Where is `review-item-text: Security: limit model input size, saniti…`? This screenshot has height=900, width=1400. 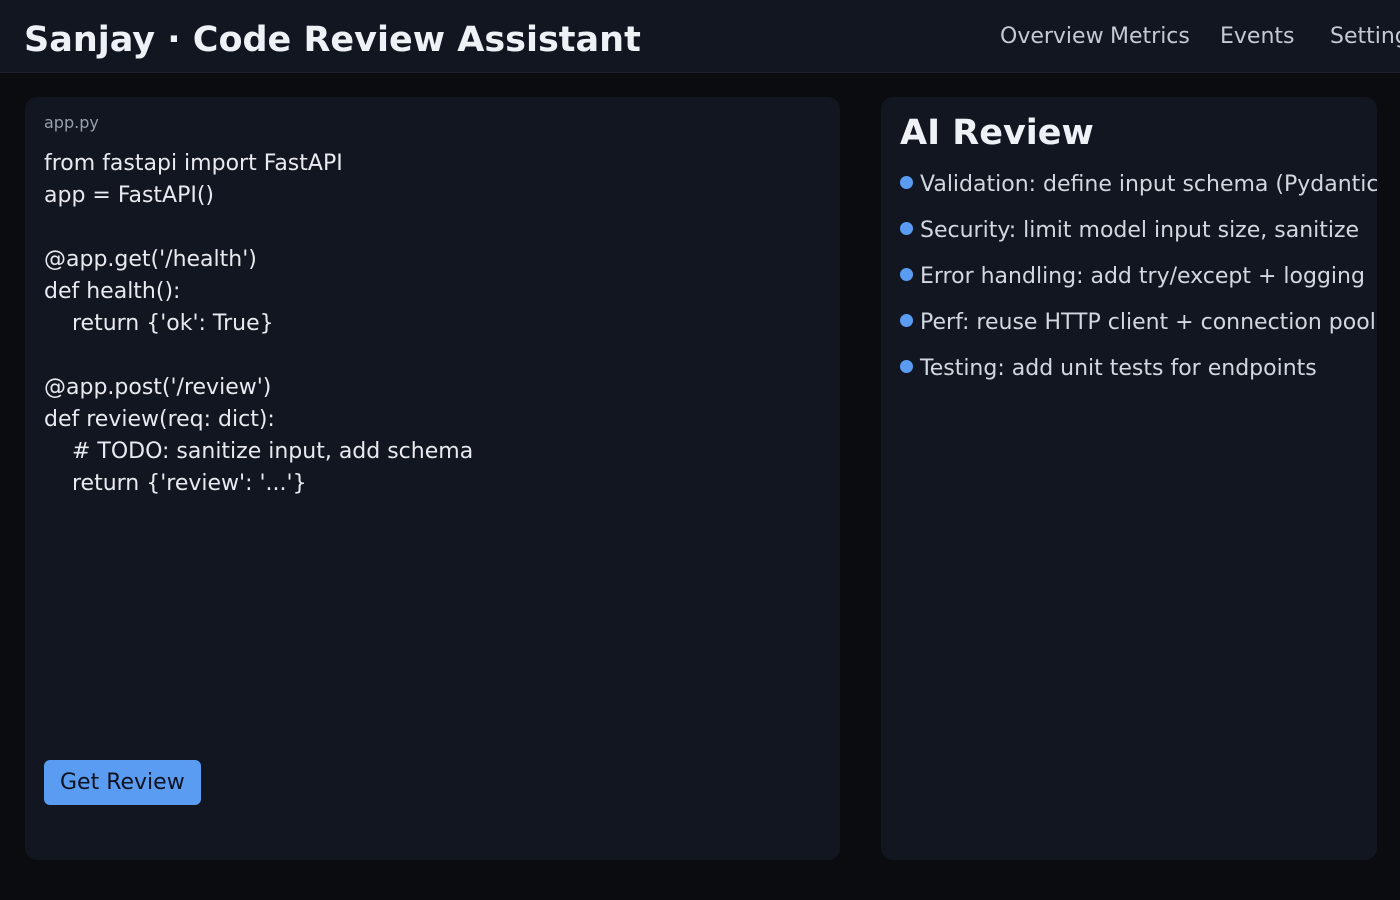 review-item-text: Security: limit model input size, saniti… is located at coordinates (1140, 230).